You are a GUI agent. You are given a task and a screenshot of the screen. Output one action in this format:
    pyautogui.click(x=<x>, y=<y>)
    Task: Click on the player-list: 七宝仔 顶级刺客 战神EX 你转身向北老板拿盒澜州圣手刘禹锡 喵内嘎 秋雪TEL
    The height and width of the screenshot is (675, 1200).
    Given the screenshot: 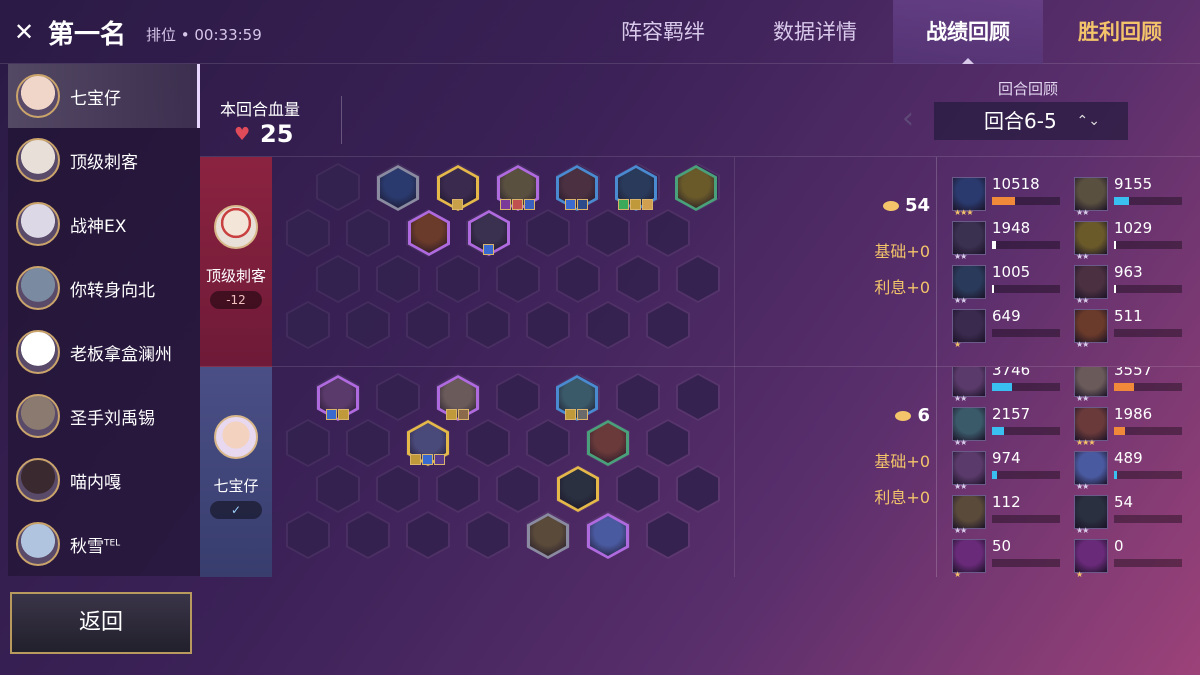 What is the action you would take?
    pyautogui.click(x=104, y=320)
    